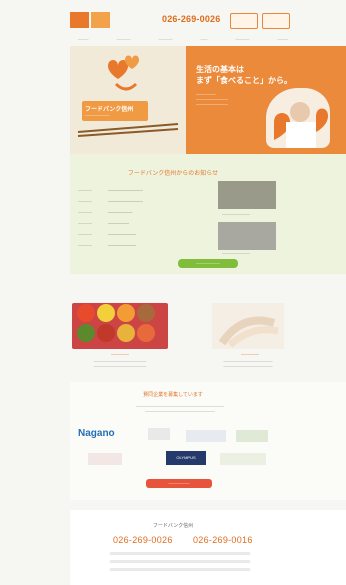 This screenshot has height=585, width=346. What do you see at coordinates (120, 354) in the screenshot?
I see `feature-caption-left: ————` at bounding box center [120, 354].